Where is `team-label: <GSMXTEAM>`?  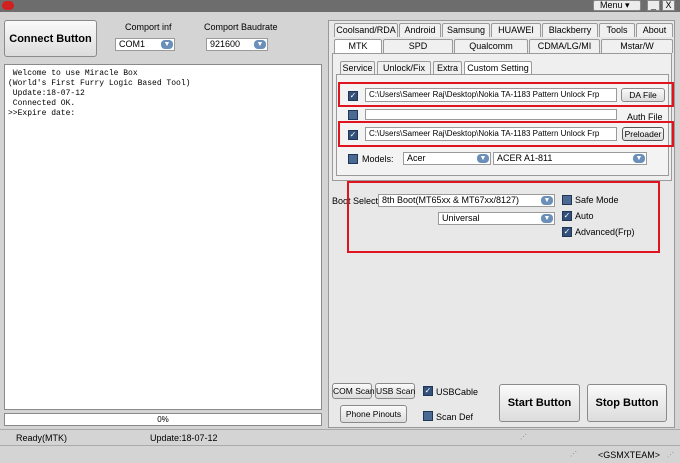
team-label: <GSMXTEAM> is located at coordinates (629, 455).